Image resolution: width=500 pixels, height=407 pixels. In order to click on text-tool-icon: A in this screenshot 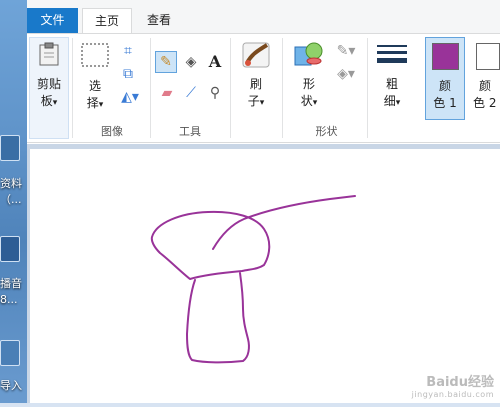, I will do `click(215, 62)`.